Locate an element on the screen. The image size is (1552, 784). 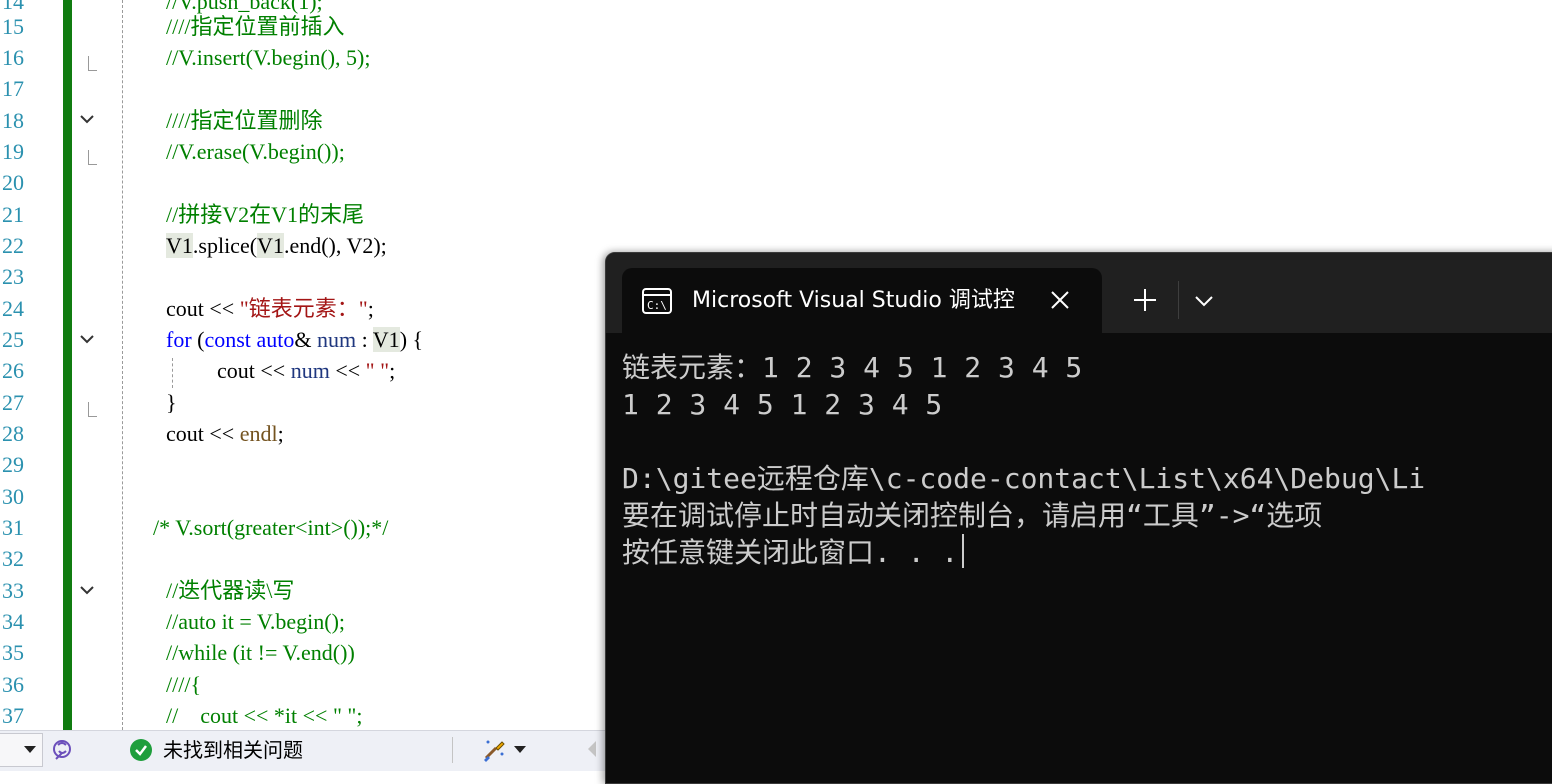
code-token: & is located at coordinates (305, 339).